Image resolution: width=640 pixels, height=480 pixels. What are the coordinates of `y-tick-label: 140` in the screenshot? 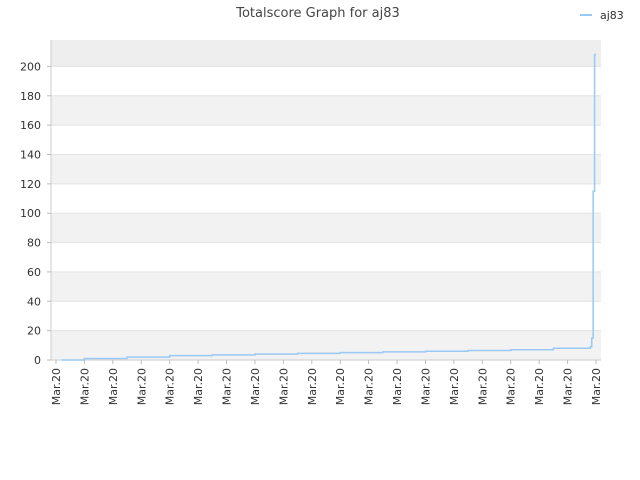 It's located at (30, 154).